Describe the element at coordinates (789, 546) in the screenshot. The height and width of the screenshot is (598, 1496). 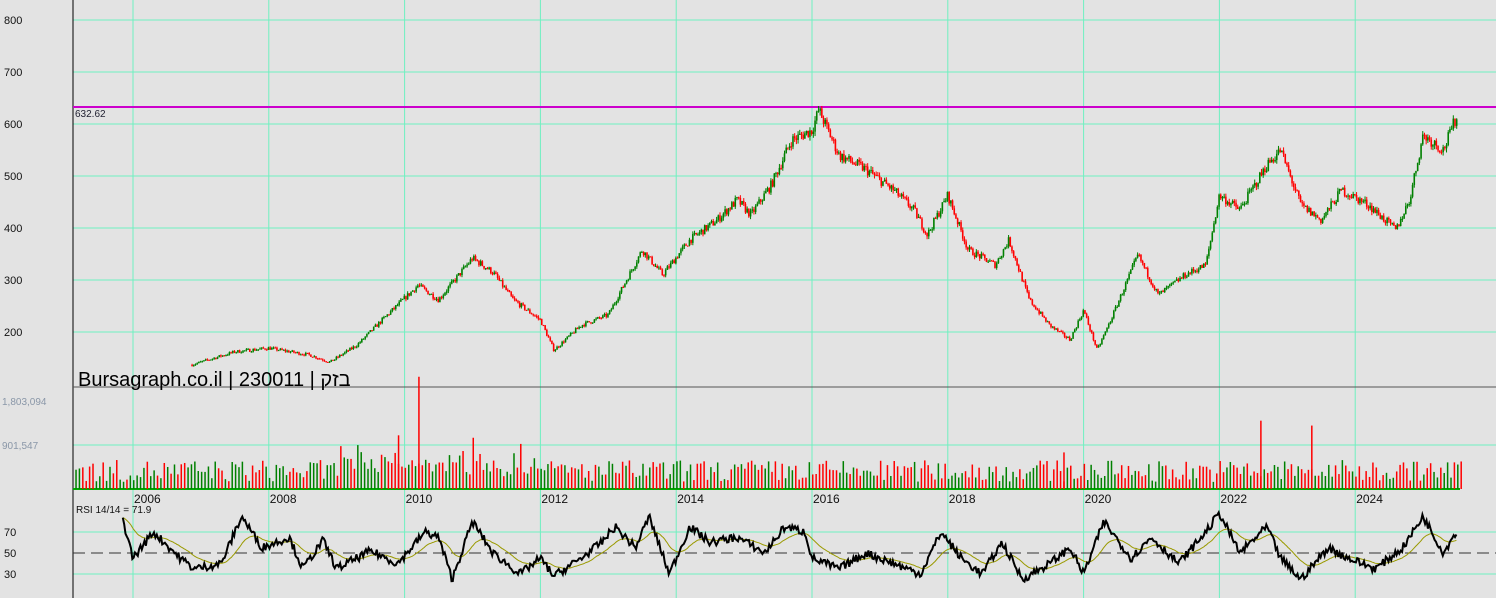
I see `rsi-panel` at that location.